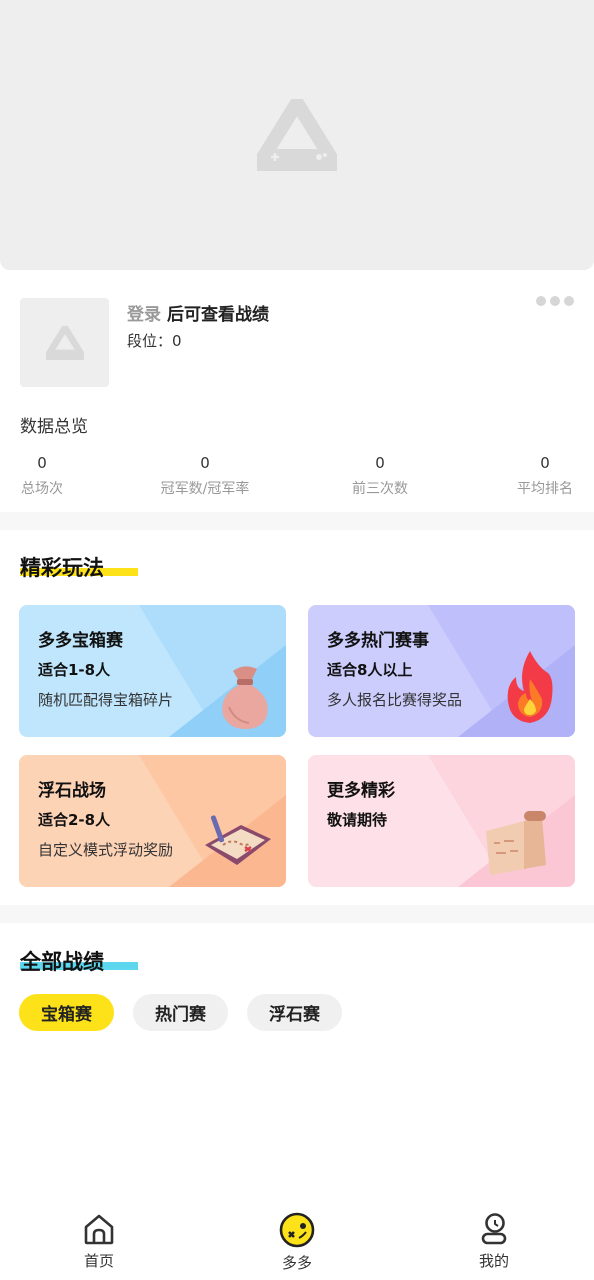 The image size is (594, 1280). What do you see at coordinates (245, 697) in the screenshot?
I see `treasure-bag-icon` at bounding box center [245, 697].